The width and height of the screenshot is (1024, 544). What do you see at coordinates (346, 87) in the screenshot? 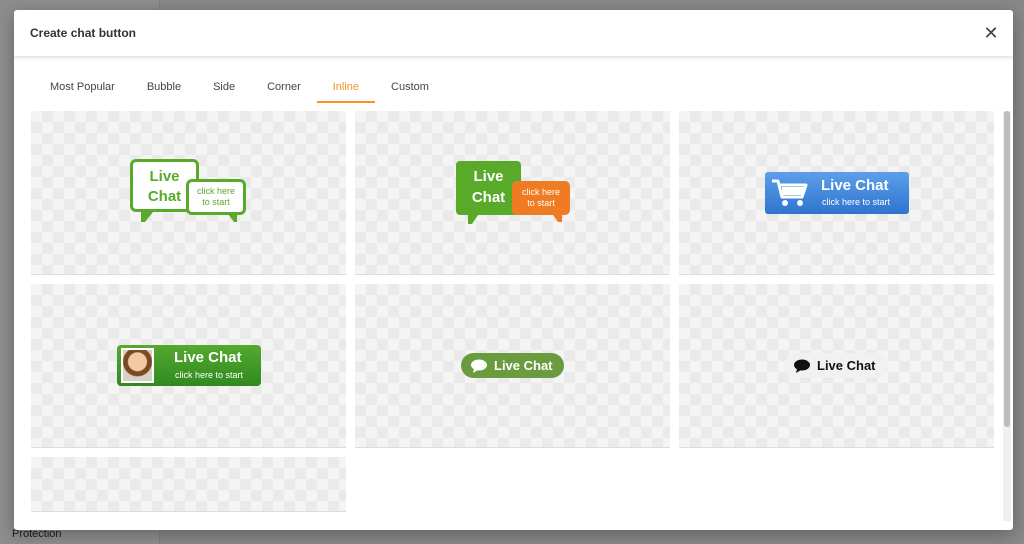
I see `tab-inline: Inline` at bounding box center [346, 87].